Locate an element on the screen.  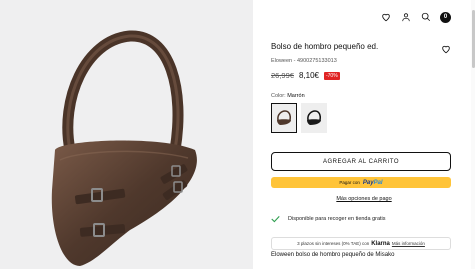
swatch-black is located at coordinates (314, 118).